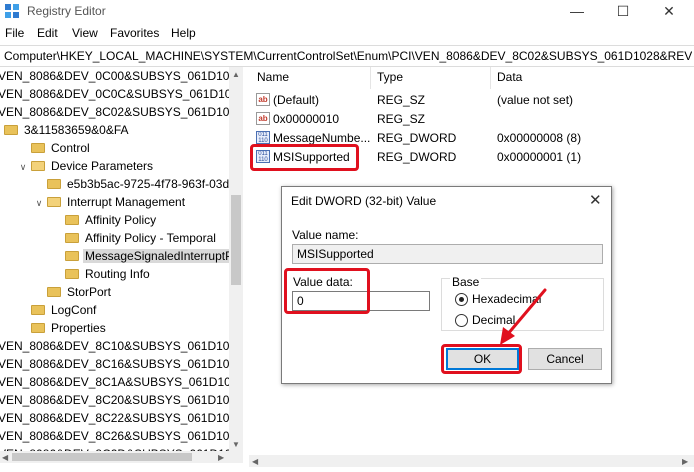 The height and width of the screenshot is (472, 694). I want to click on tree-item: Properties, so click(63, 328).